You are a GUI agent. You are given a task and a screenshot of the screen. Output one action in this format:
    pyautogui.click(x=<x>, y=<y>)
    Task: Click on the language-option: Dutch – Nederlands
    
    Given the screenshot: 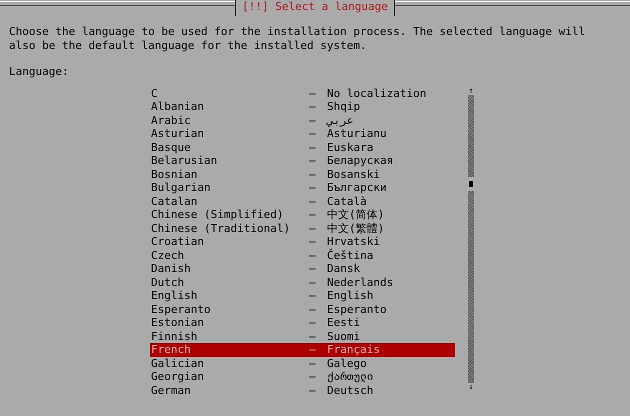 What is the action you would take?
    pyautogui.click(x=302, y=282)
    